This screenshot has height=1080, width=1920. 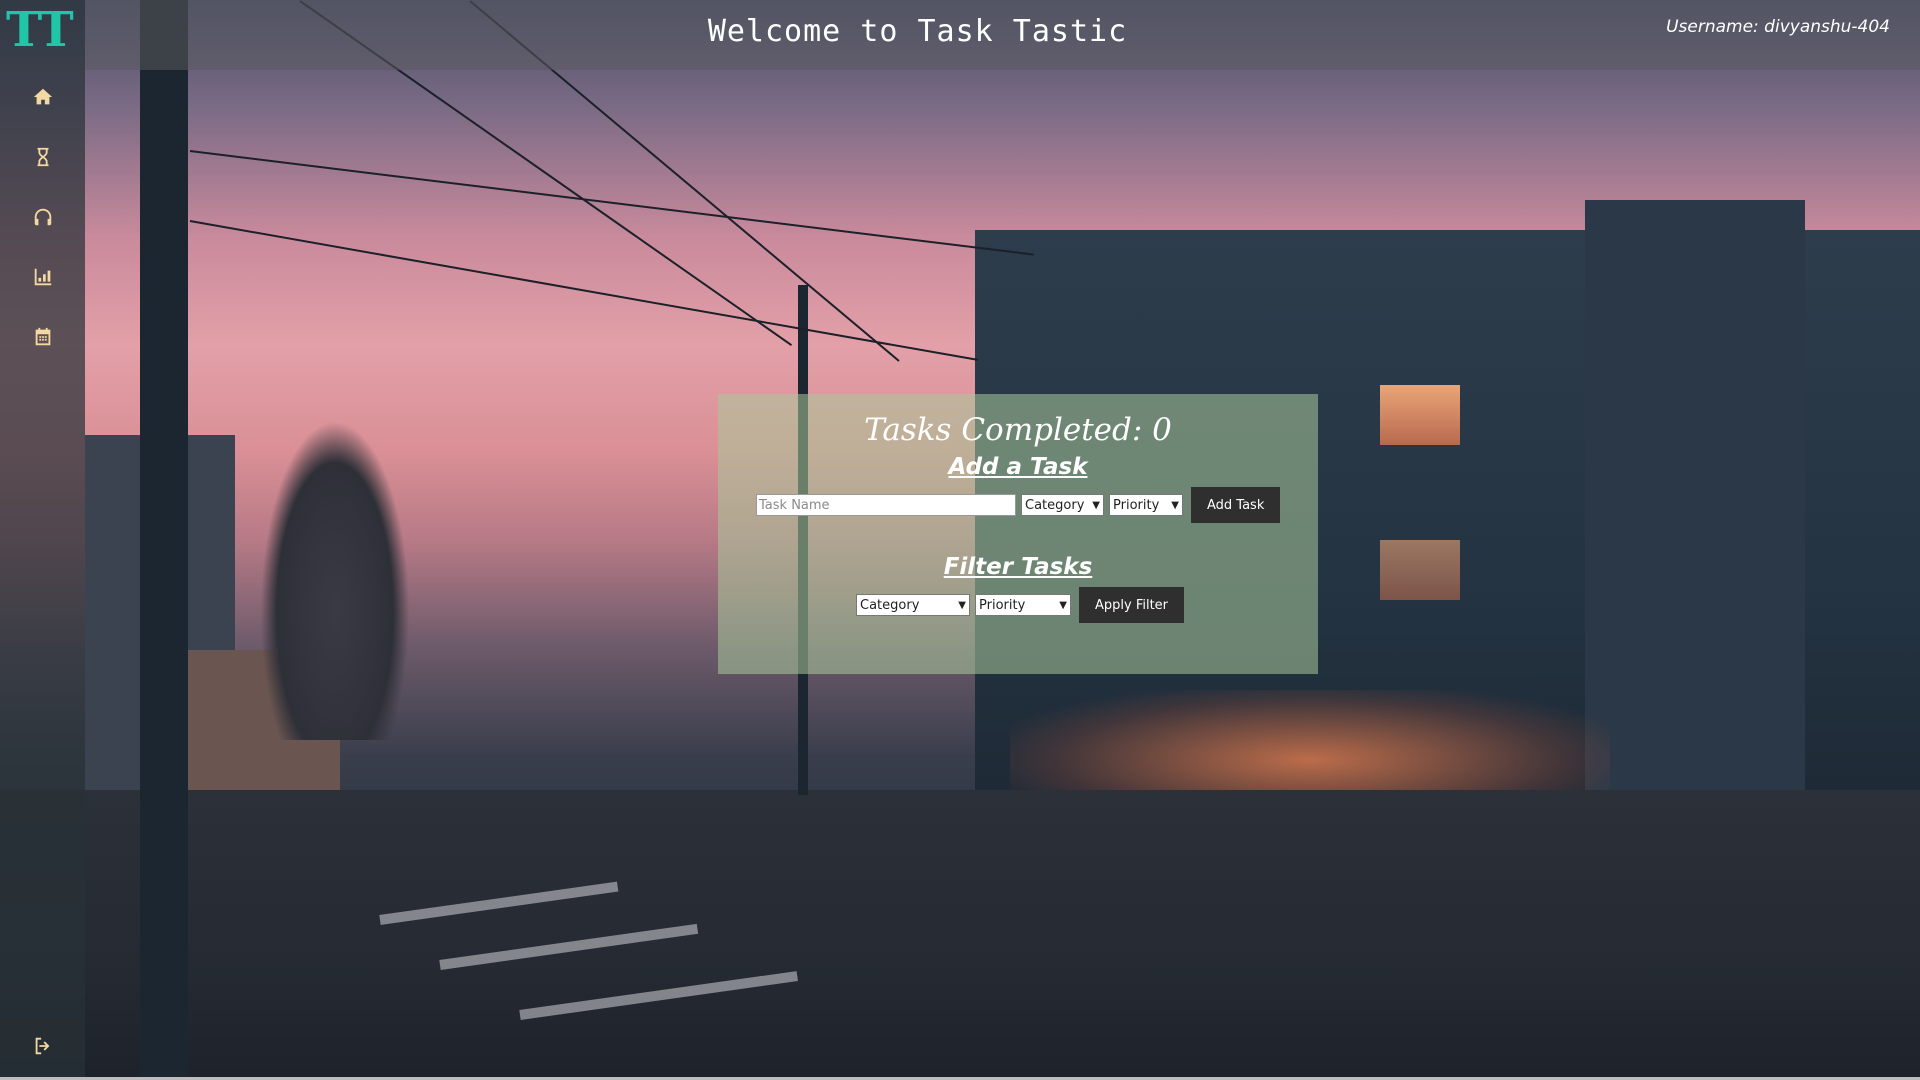 What do you see at coordinates (43, 217) in the screenshot?
I see `headphones-icon` at bounding box center [43, 217].